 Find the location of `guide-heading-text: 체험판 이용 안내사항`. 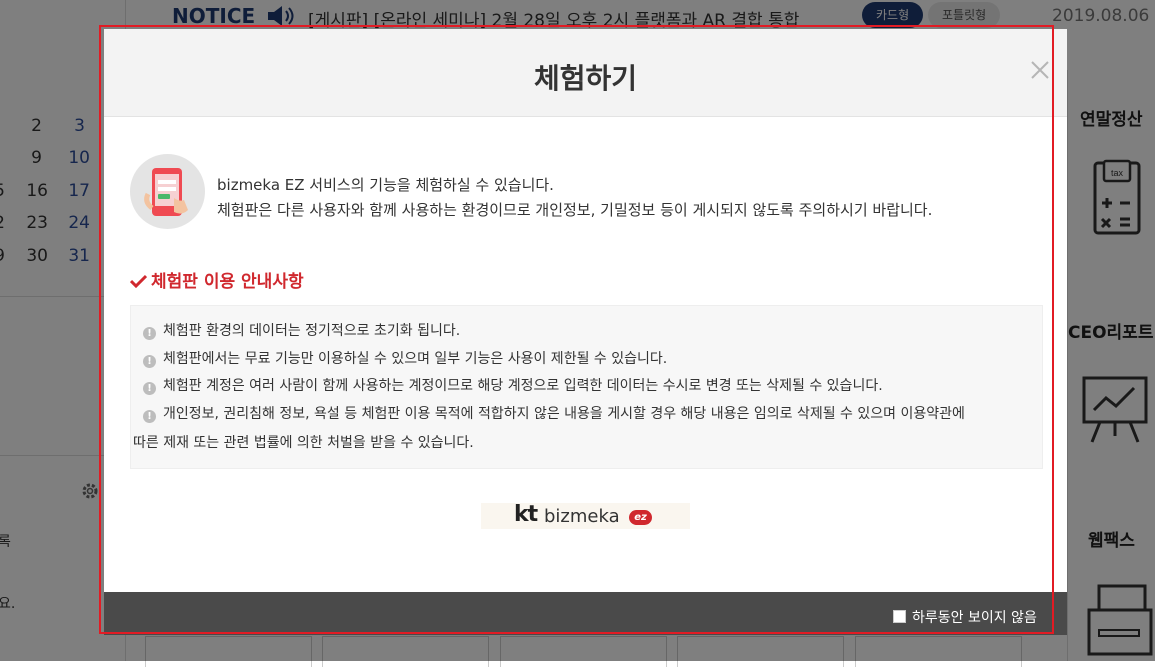

guide-heading-text: 체험판 이용 안내사항 is located at coordinates (227, 282).